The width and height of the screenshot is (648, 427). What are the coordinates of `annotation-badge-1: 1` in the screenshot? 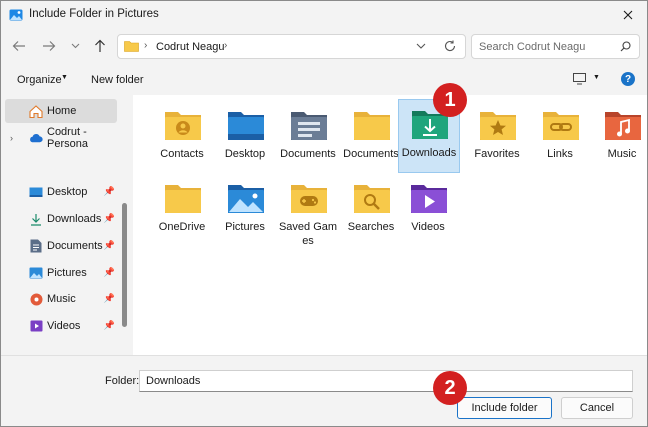 It's located at (450, 100).